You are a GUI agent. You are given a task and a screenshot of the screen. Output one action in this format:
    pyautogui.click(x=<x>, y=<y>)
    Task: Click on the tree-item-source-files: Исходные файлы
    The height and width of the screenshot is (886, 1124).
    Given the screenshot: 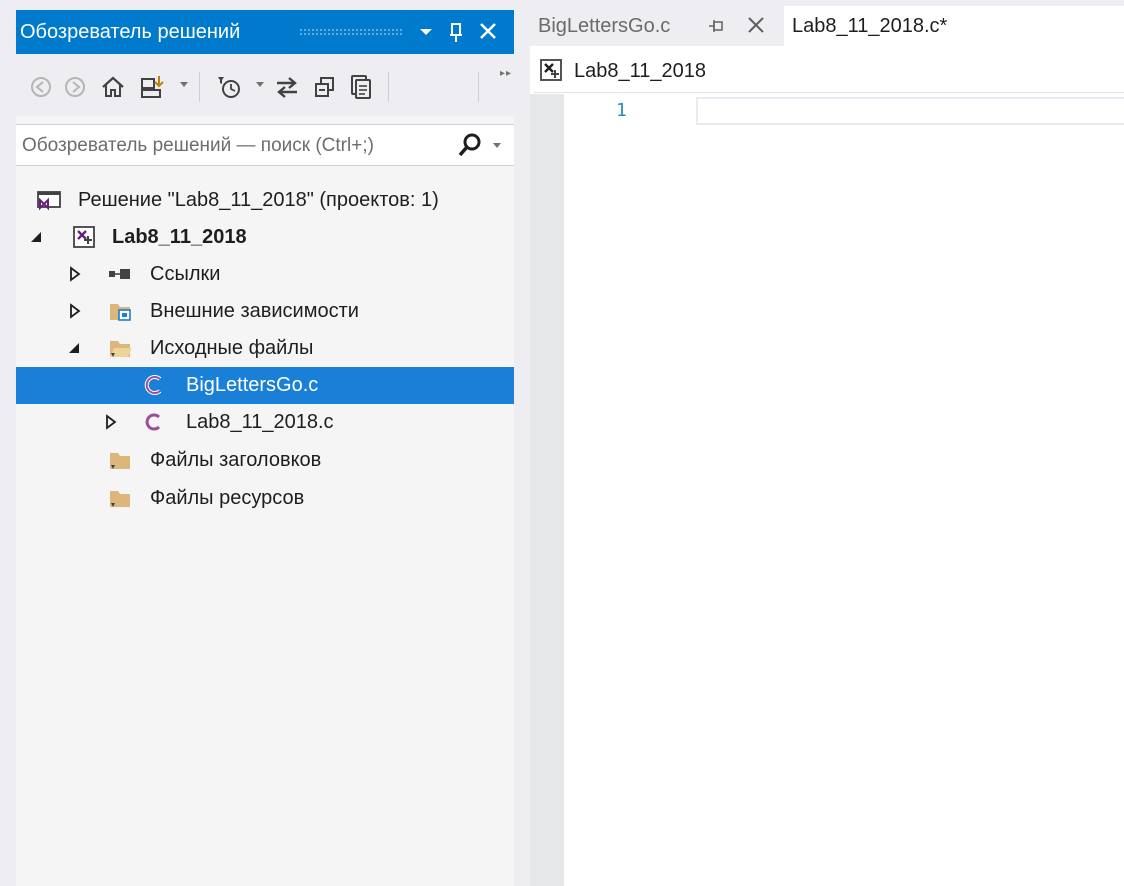 What is the action you would take?
    pyautogui.click(x=265, y=348)
    